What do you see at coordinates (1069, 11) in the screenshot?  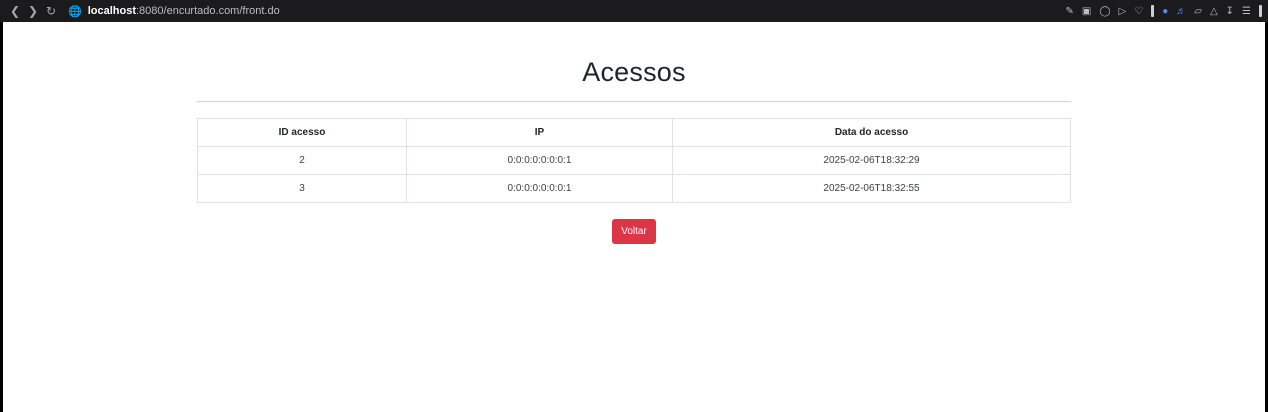 I see `edit-icon: ✎` at bounding box center [1069, 11].